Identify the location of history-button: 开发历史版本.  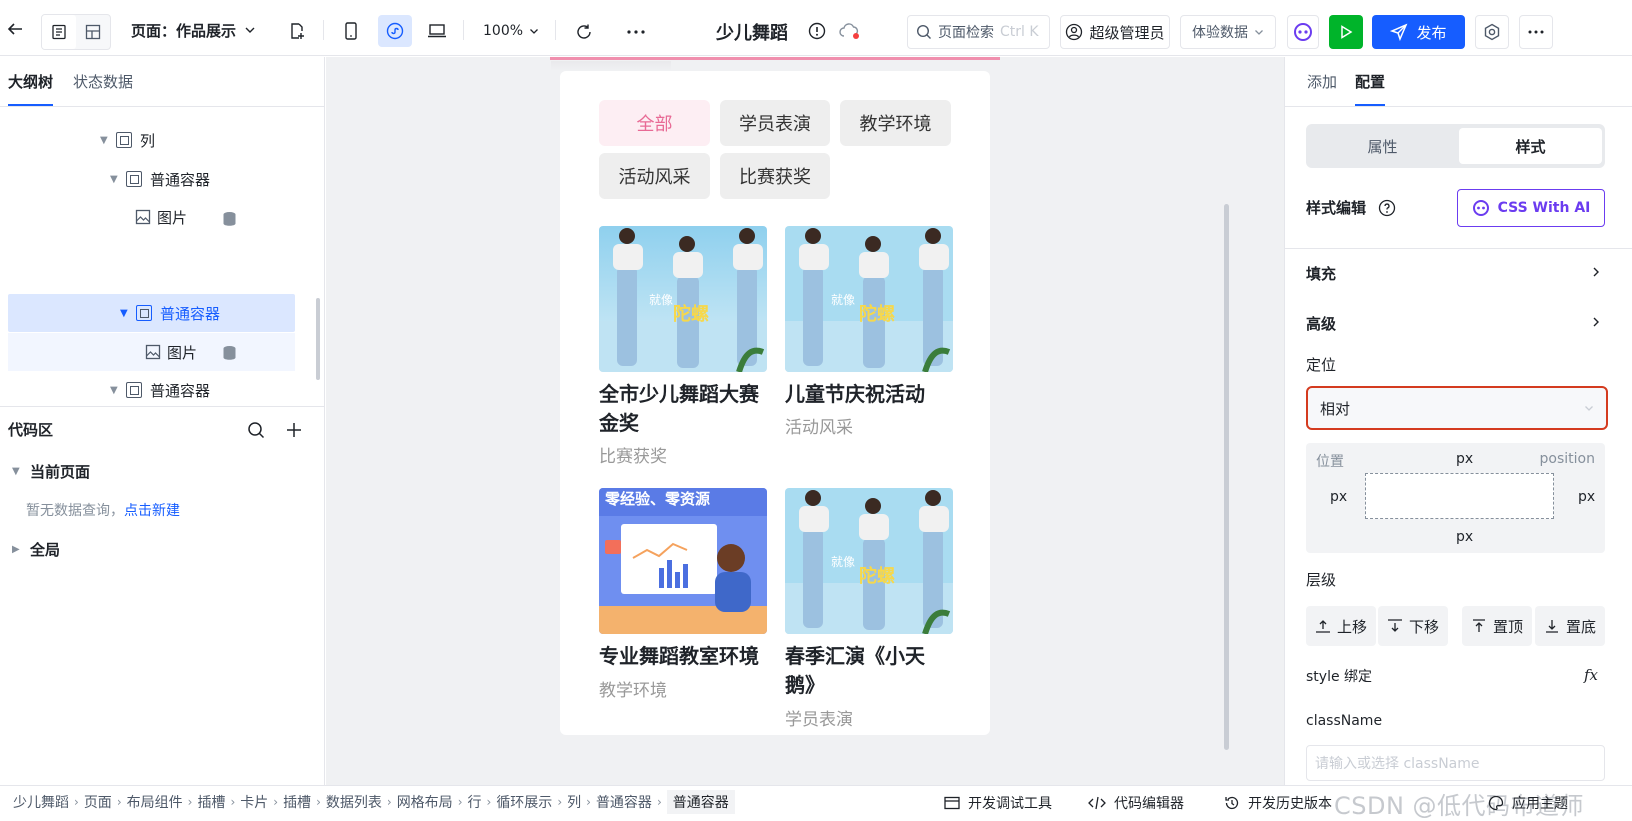
(1278, 803).